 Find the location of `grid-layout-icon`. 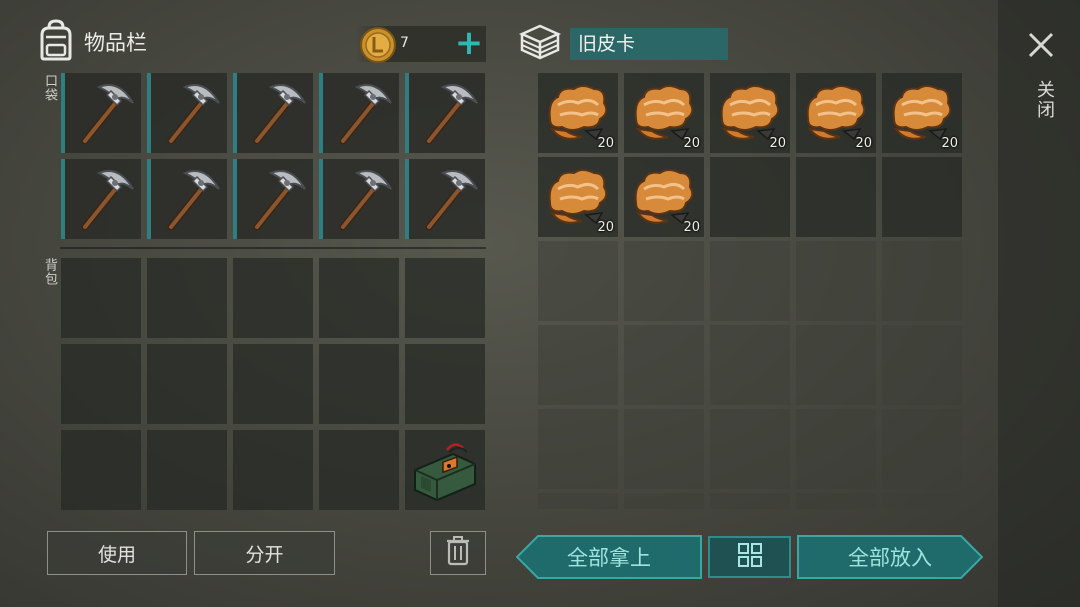

grid-layout-icon is located at coordinates (750, 557).